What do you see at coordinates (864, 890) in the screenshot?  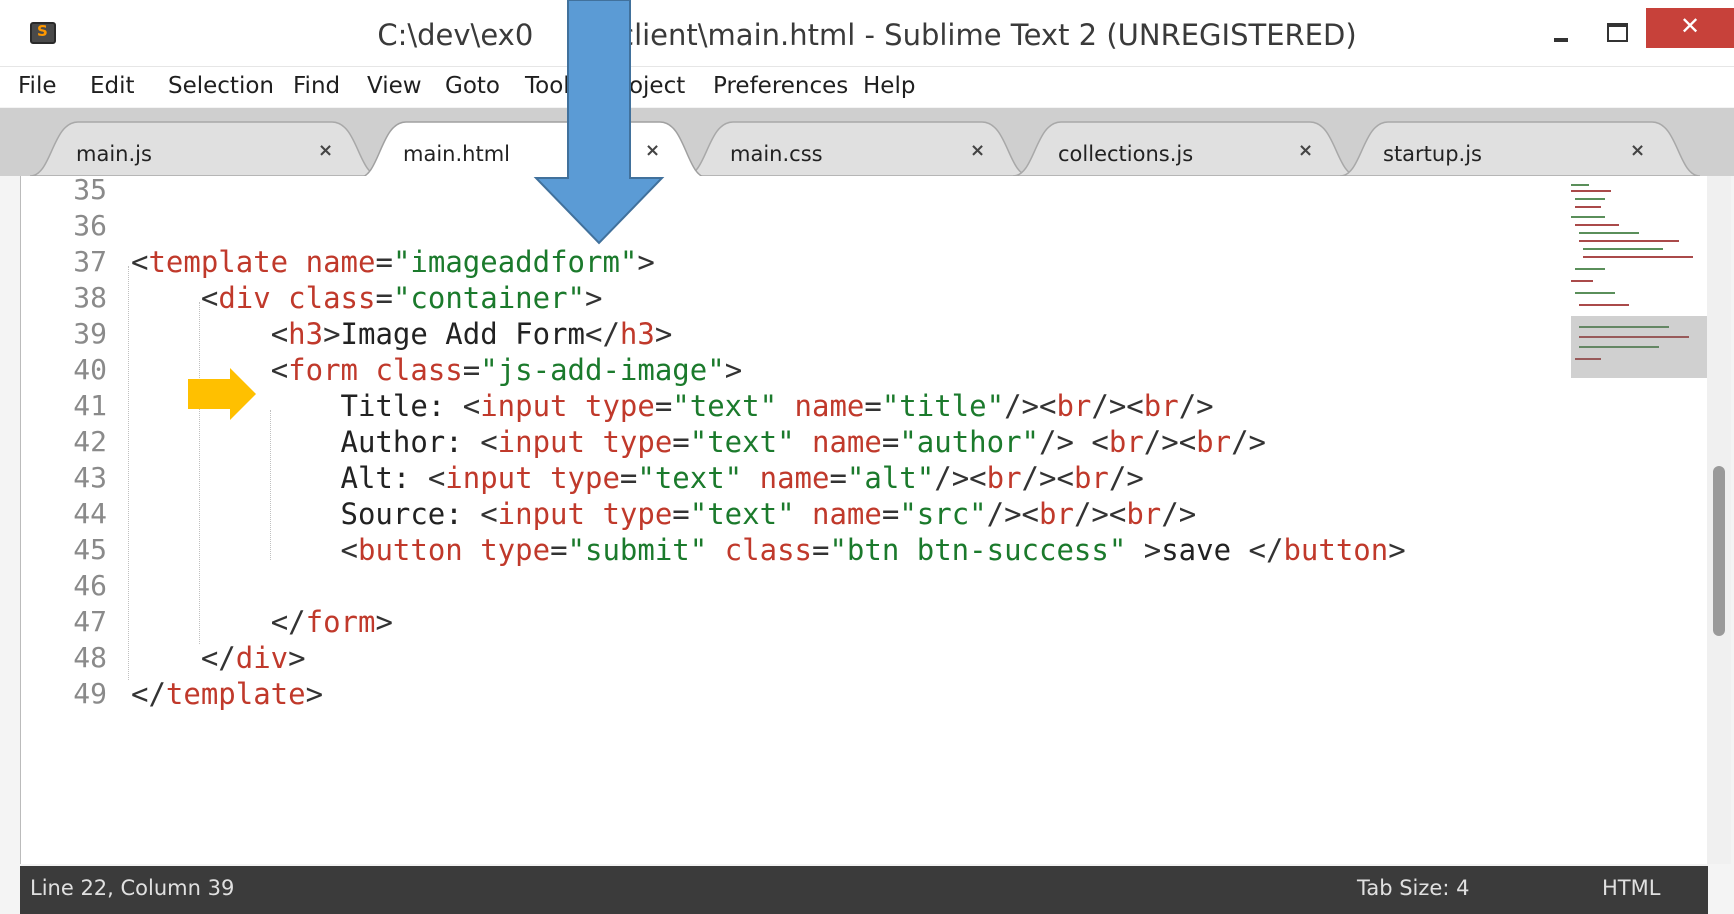 I see `status-bar: Line 22, Column 39 Tab Size: 4 HTML` at bounding box center [864, 890].